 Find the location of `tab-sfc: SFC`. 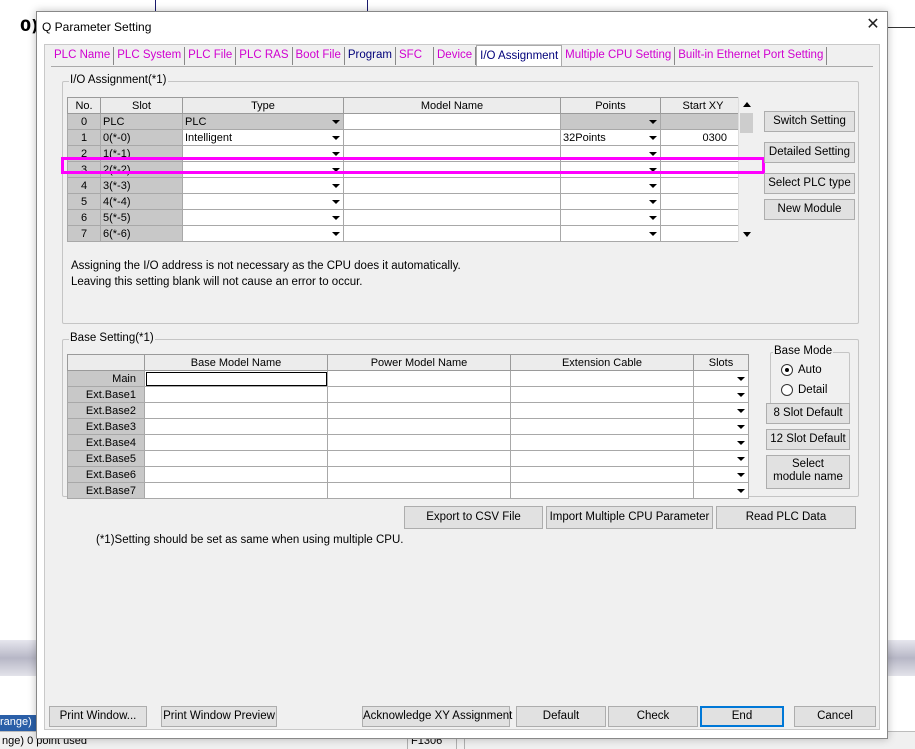

tab-sfc: SFC is located at coordinates (415, 56).